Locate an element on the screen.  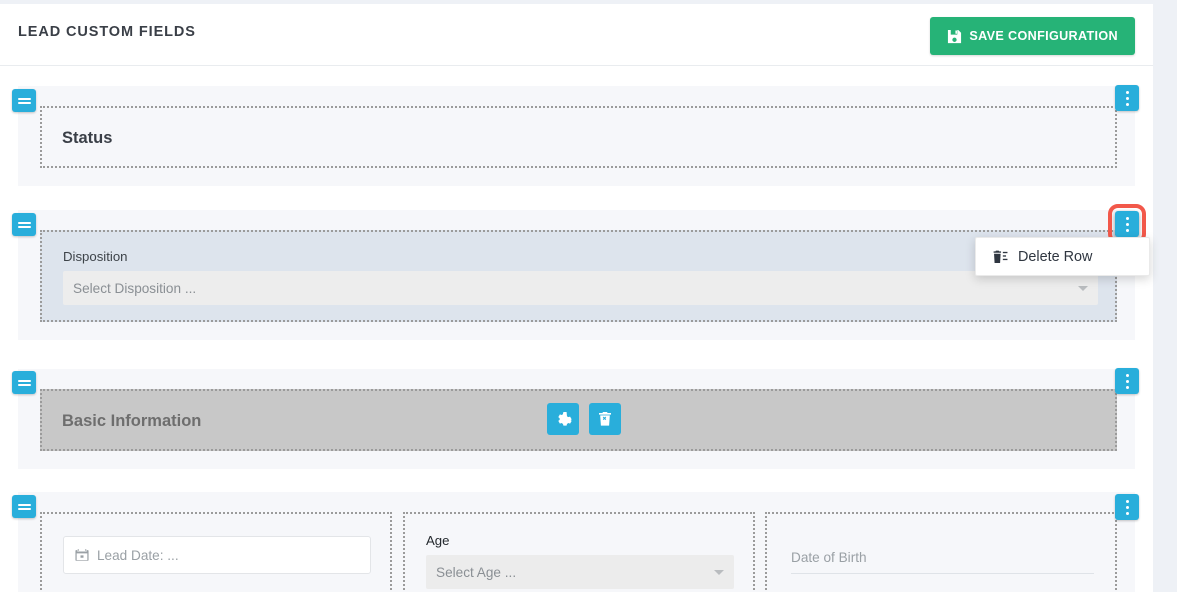
delete-row-icon is located at coordinates (1000, 257).